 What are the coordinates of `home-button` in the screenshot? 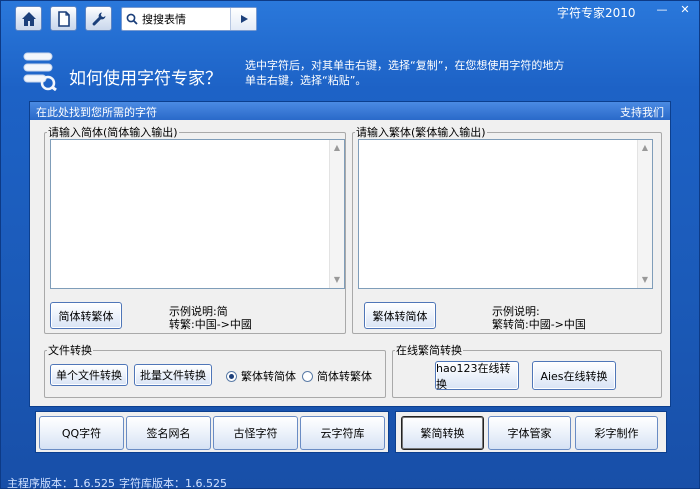 It's located at (28, 18).